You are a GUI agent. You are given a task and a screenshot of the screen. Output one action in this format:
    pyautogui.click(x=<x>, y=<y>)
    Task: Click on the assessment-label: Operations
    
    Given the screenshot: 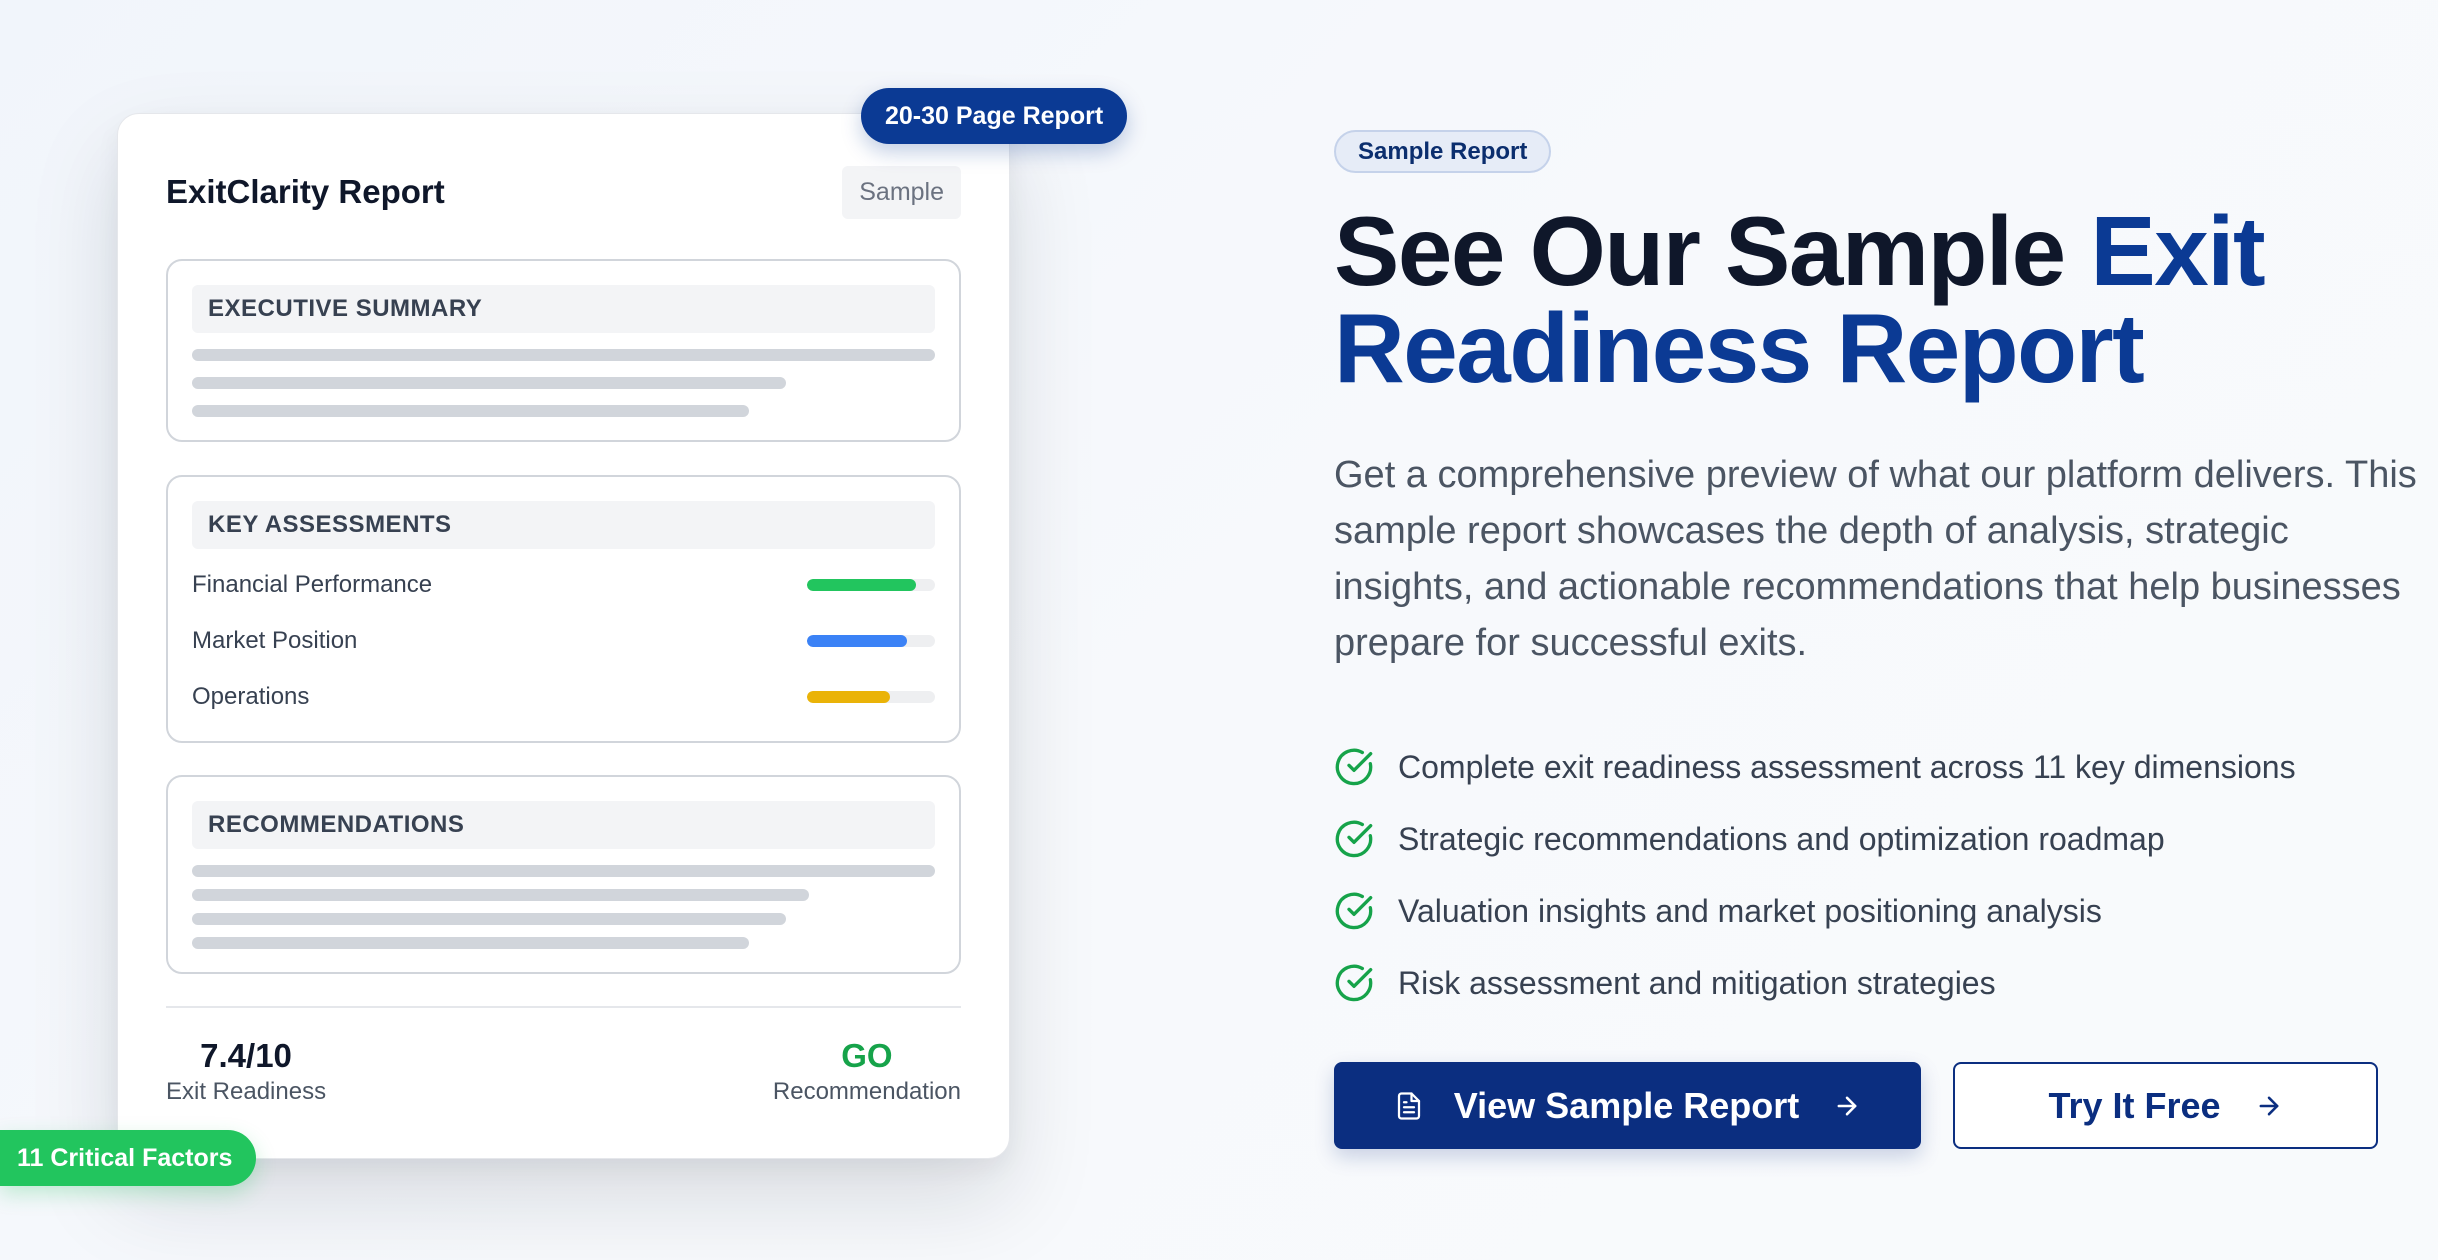 What is the action you would take?
    pyautogui.click(x=251, y=696)
    